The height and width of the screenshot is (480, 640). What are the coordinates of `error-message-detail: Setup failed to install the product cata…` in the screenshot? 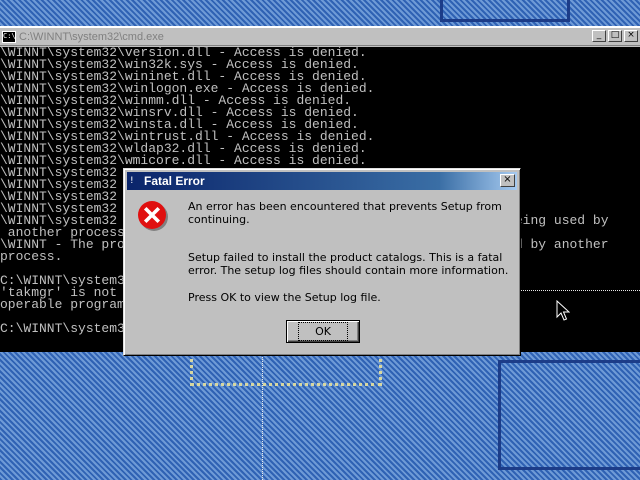 It's located at (348, 264).